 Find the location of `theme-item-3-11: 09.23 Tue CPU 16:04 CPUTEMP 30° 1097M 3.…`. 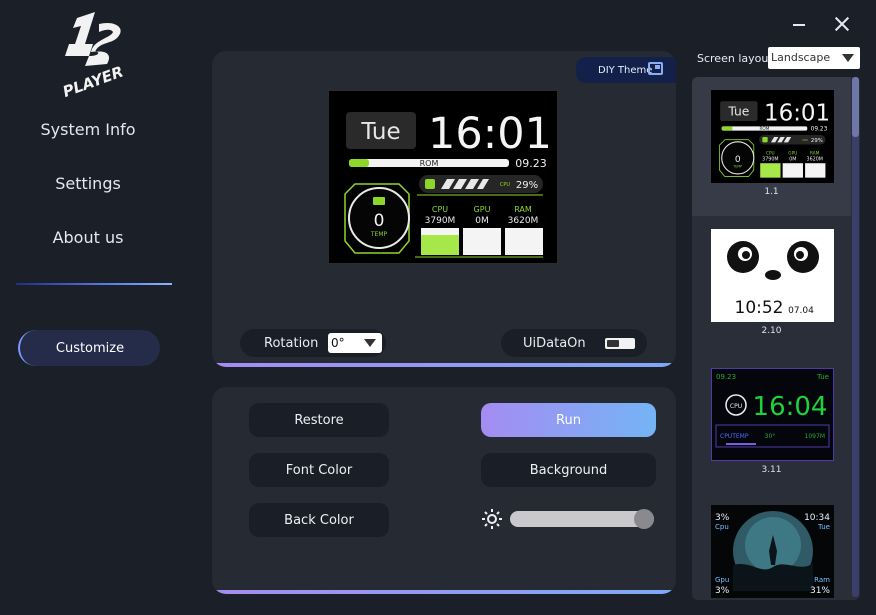

theme-item-3-11: 09.23 Tue CPU 16:04 CPUTEMP 30° 1097M 3.… is located at coordinates (771, 424).